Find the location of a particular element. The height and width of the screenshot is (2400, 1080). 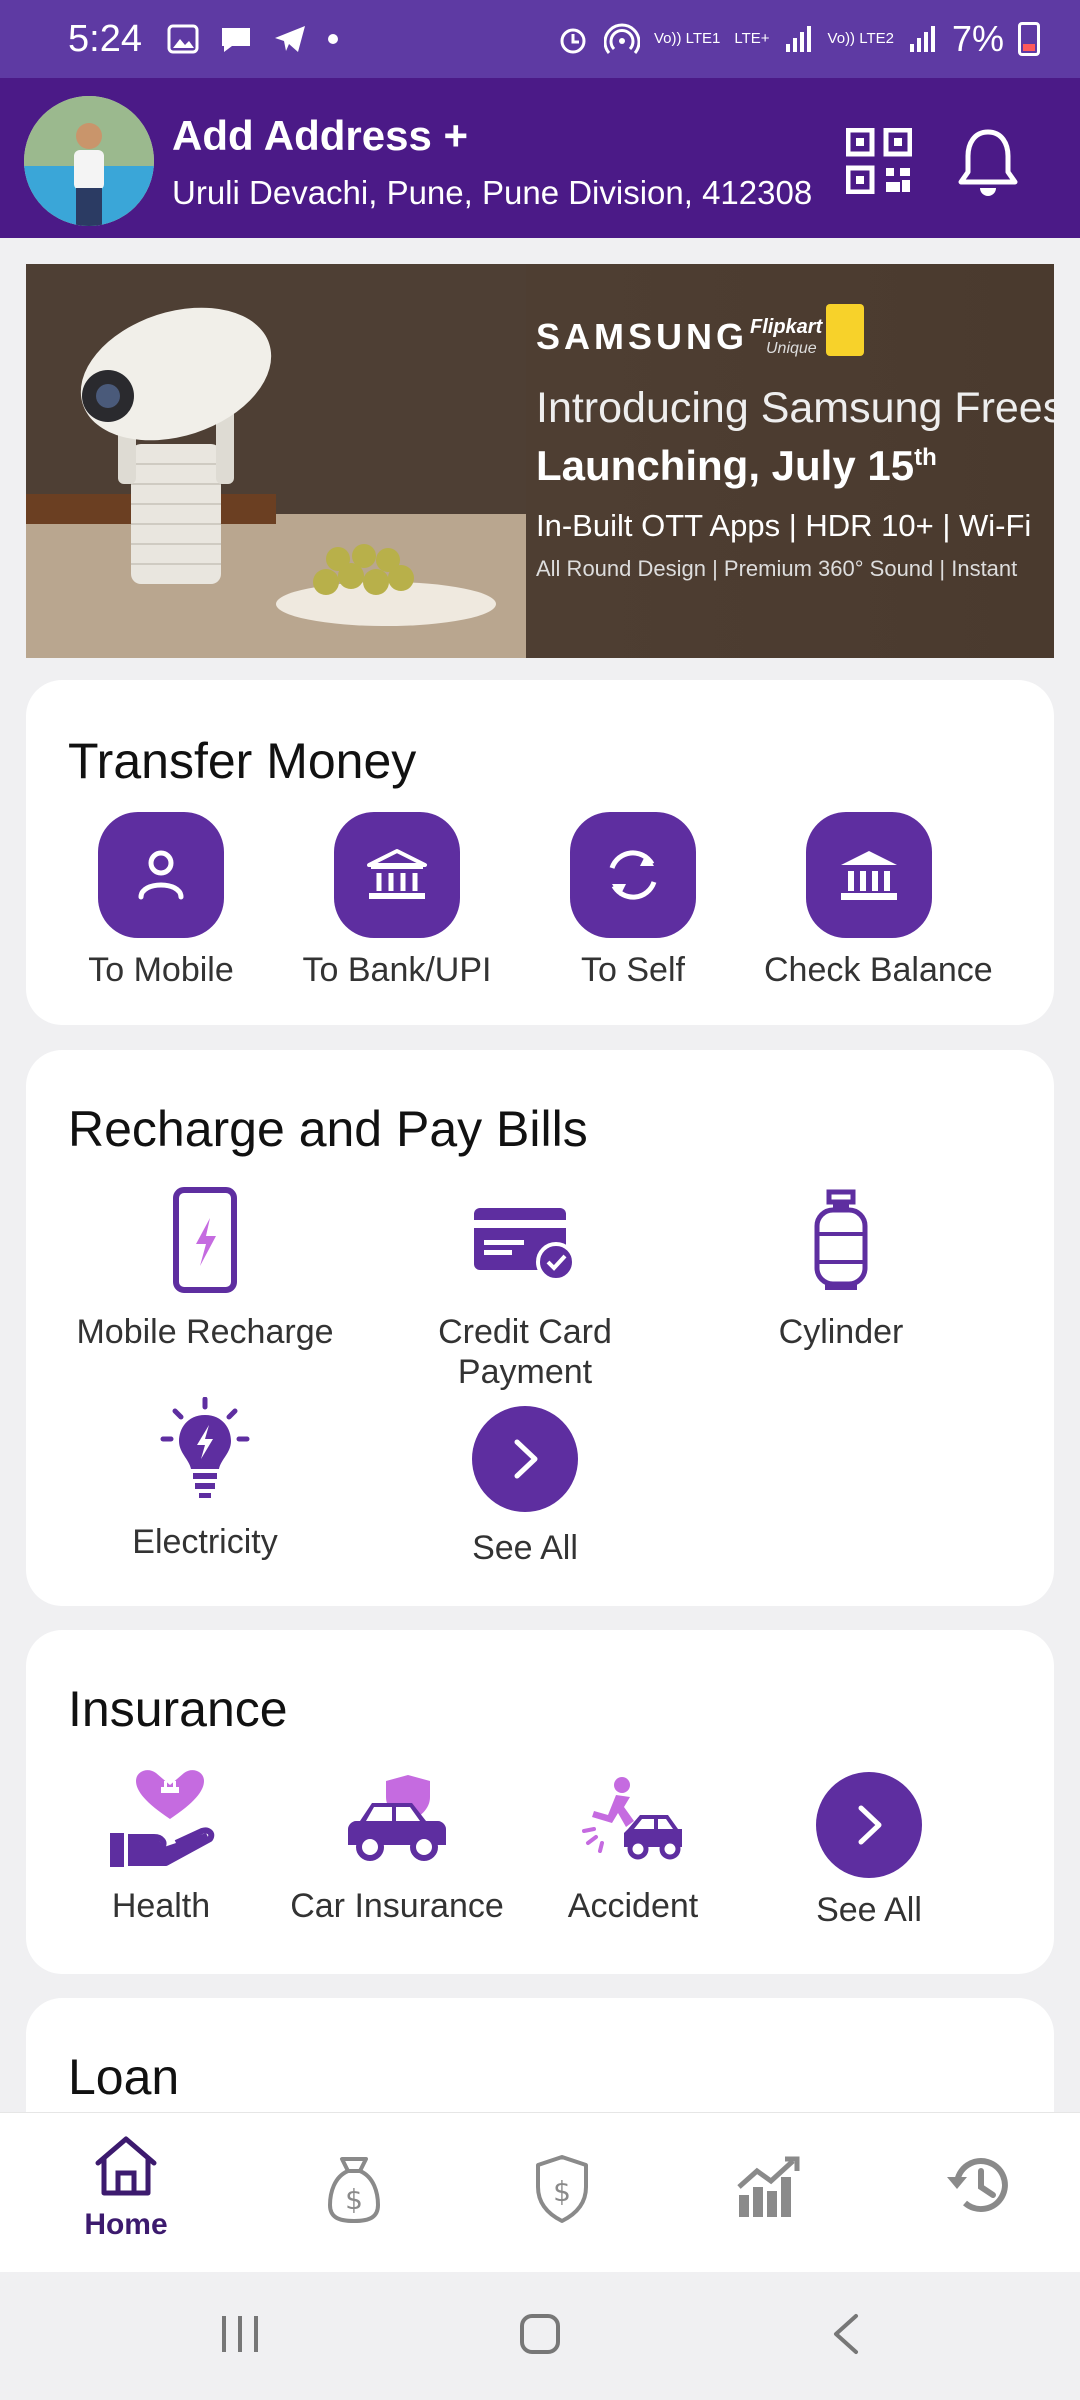

chat-icon is located at coordinates (235, 40).